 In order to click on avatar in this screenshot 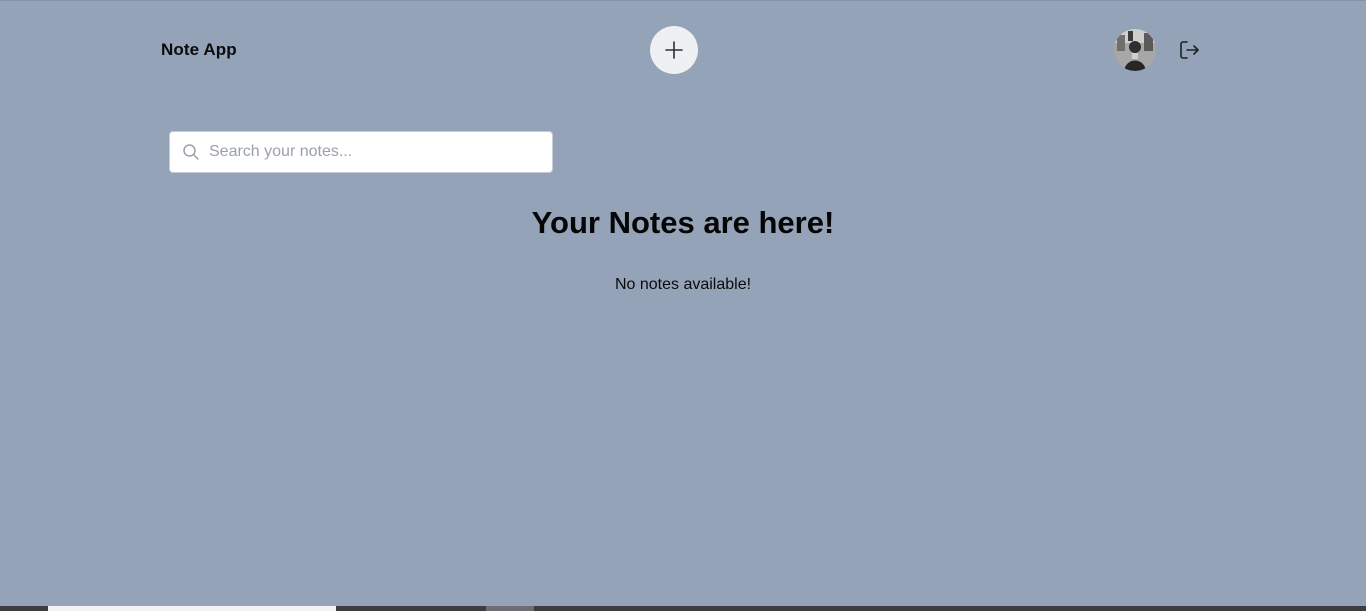, I will do `click(1135, 50)`.